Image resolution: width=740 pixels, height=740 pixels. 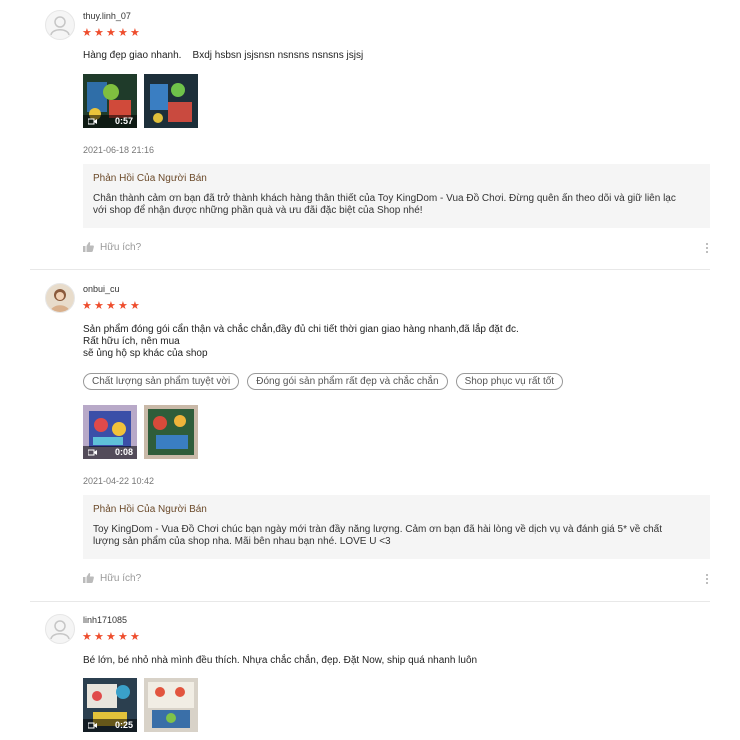 I want to click on review-video-thumbnail: 0:08, so click(x=110, y=432).